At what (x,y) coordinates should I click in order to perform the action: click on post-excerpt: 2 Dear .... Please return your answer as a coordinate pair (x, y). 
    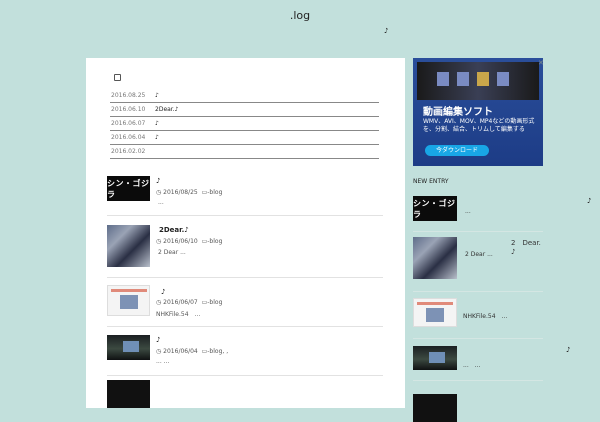
    Looking at the image, I should click on (172, 252).